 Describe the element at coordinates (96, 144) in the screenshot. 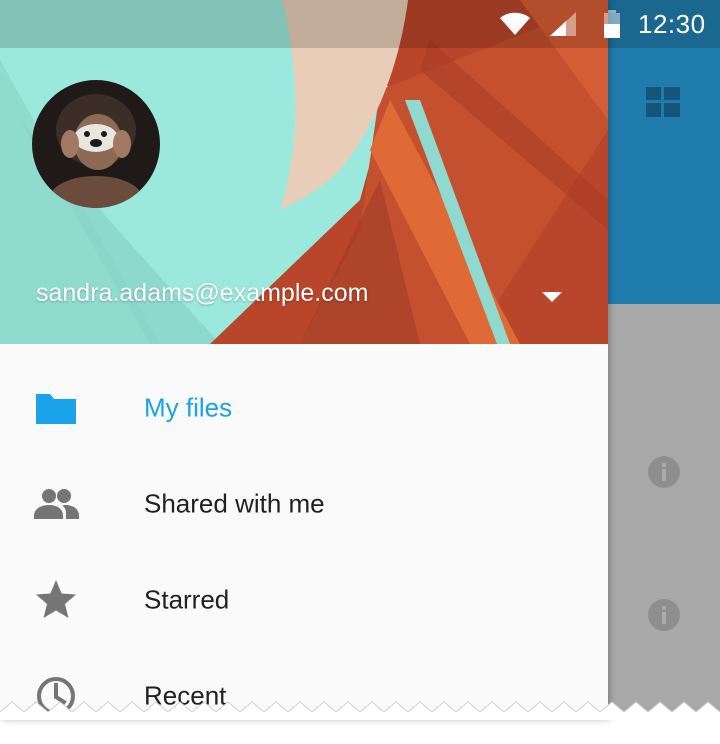

I see `avatar` at that location.